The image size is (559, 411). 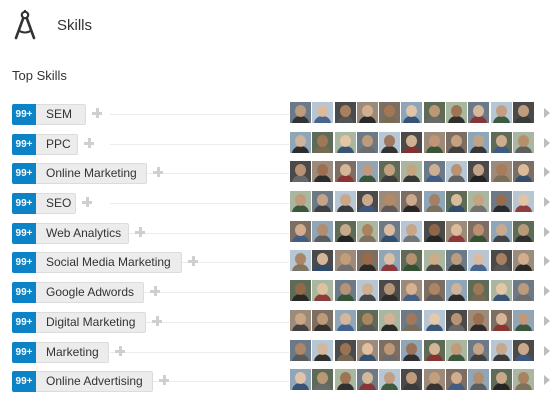 I want to click on skill-name: Marketing, so click(x=72, y=352).